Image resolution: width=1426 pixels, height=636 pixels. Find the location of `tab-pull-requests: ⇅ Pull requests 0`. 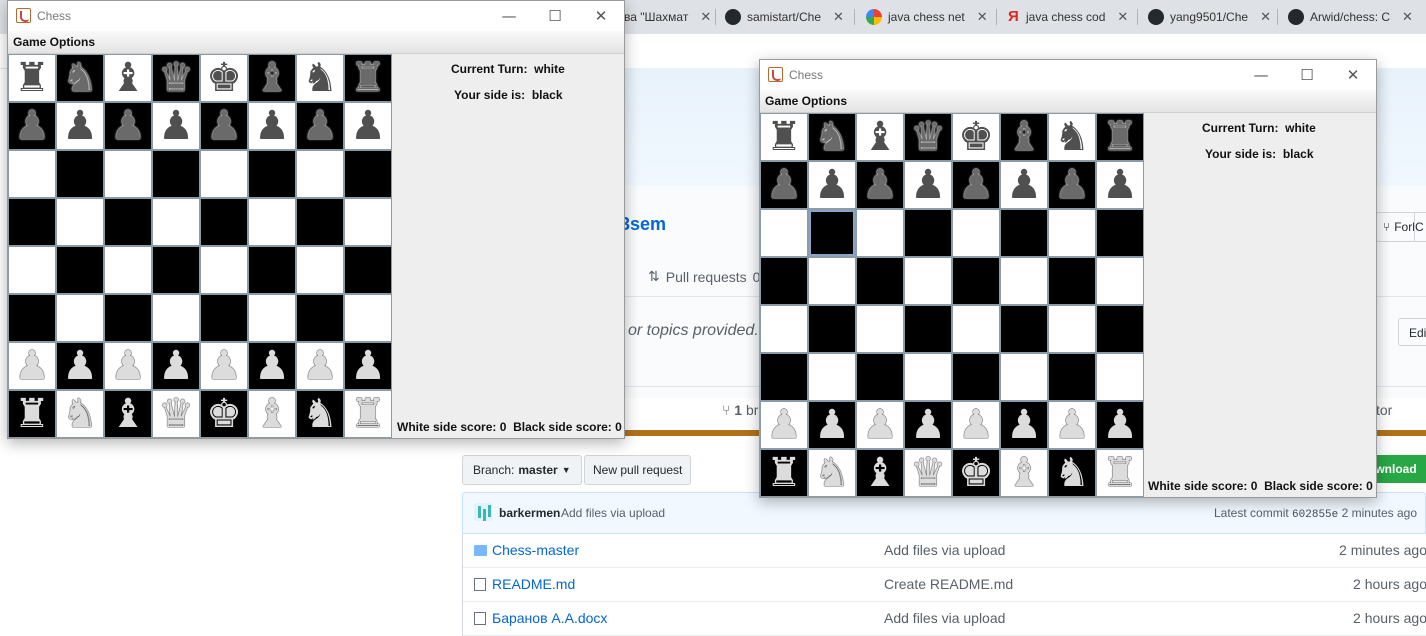

tab-pull-requests: ⇅ Pull requests 0 is located at coordinates (704, 276).